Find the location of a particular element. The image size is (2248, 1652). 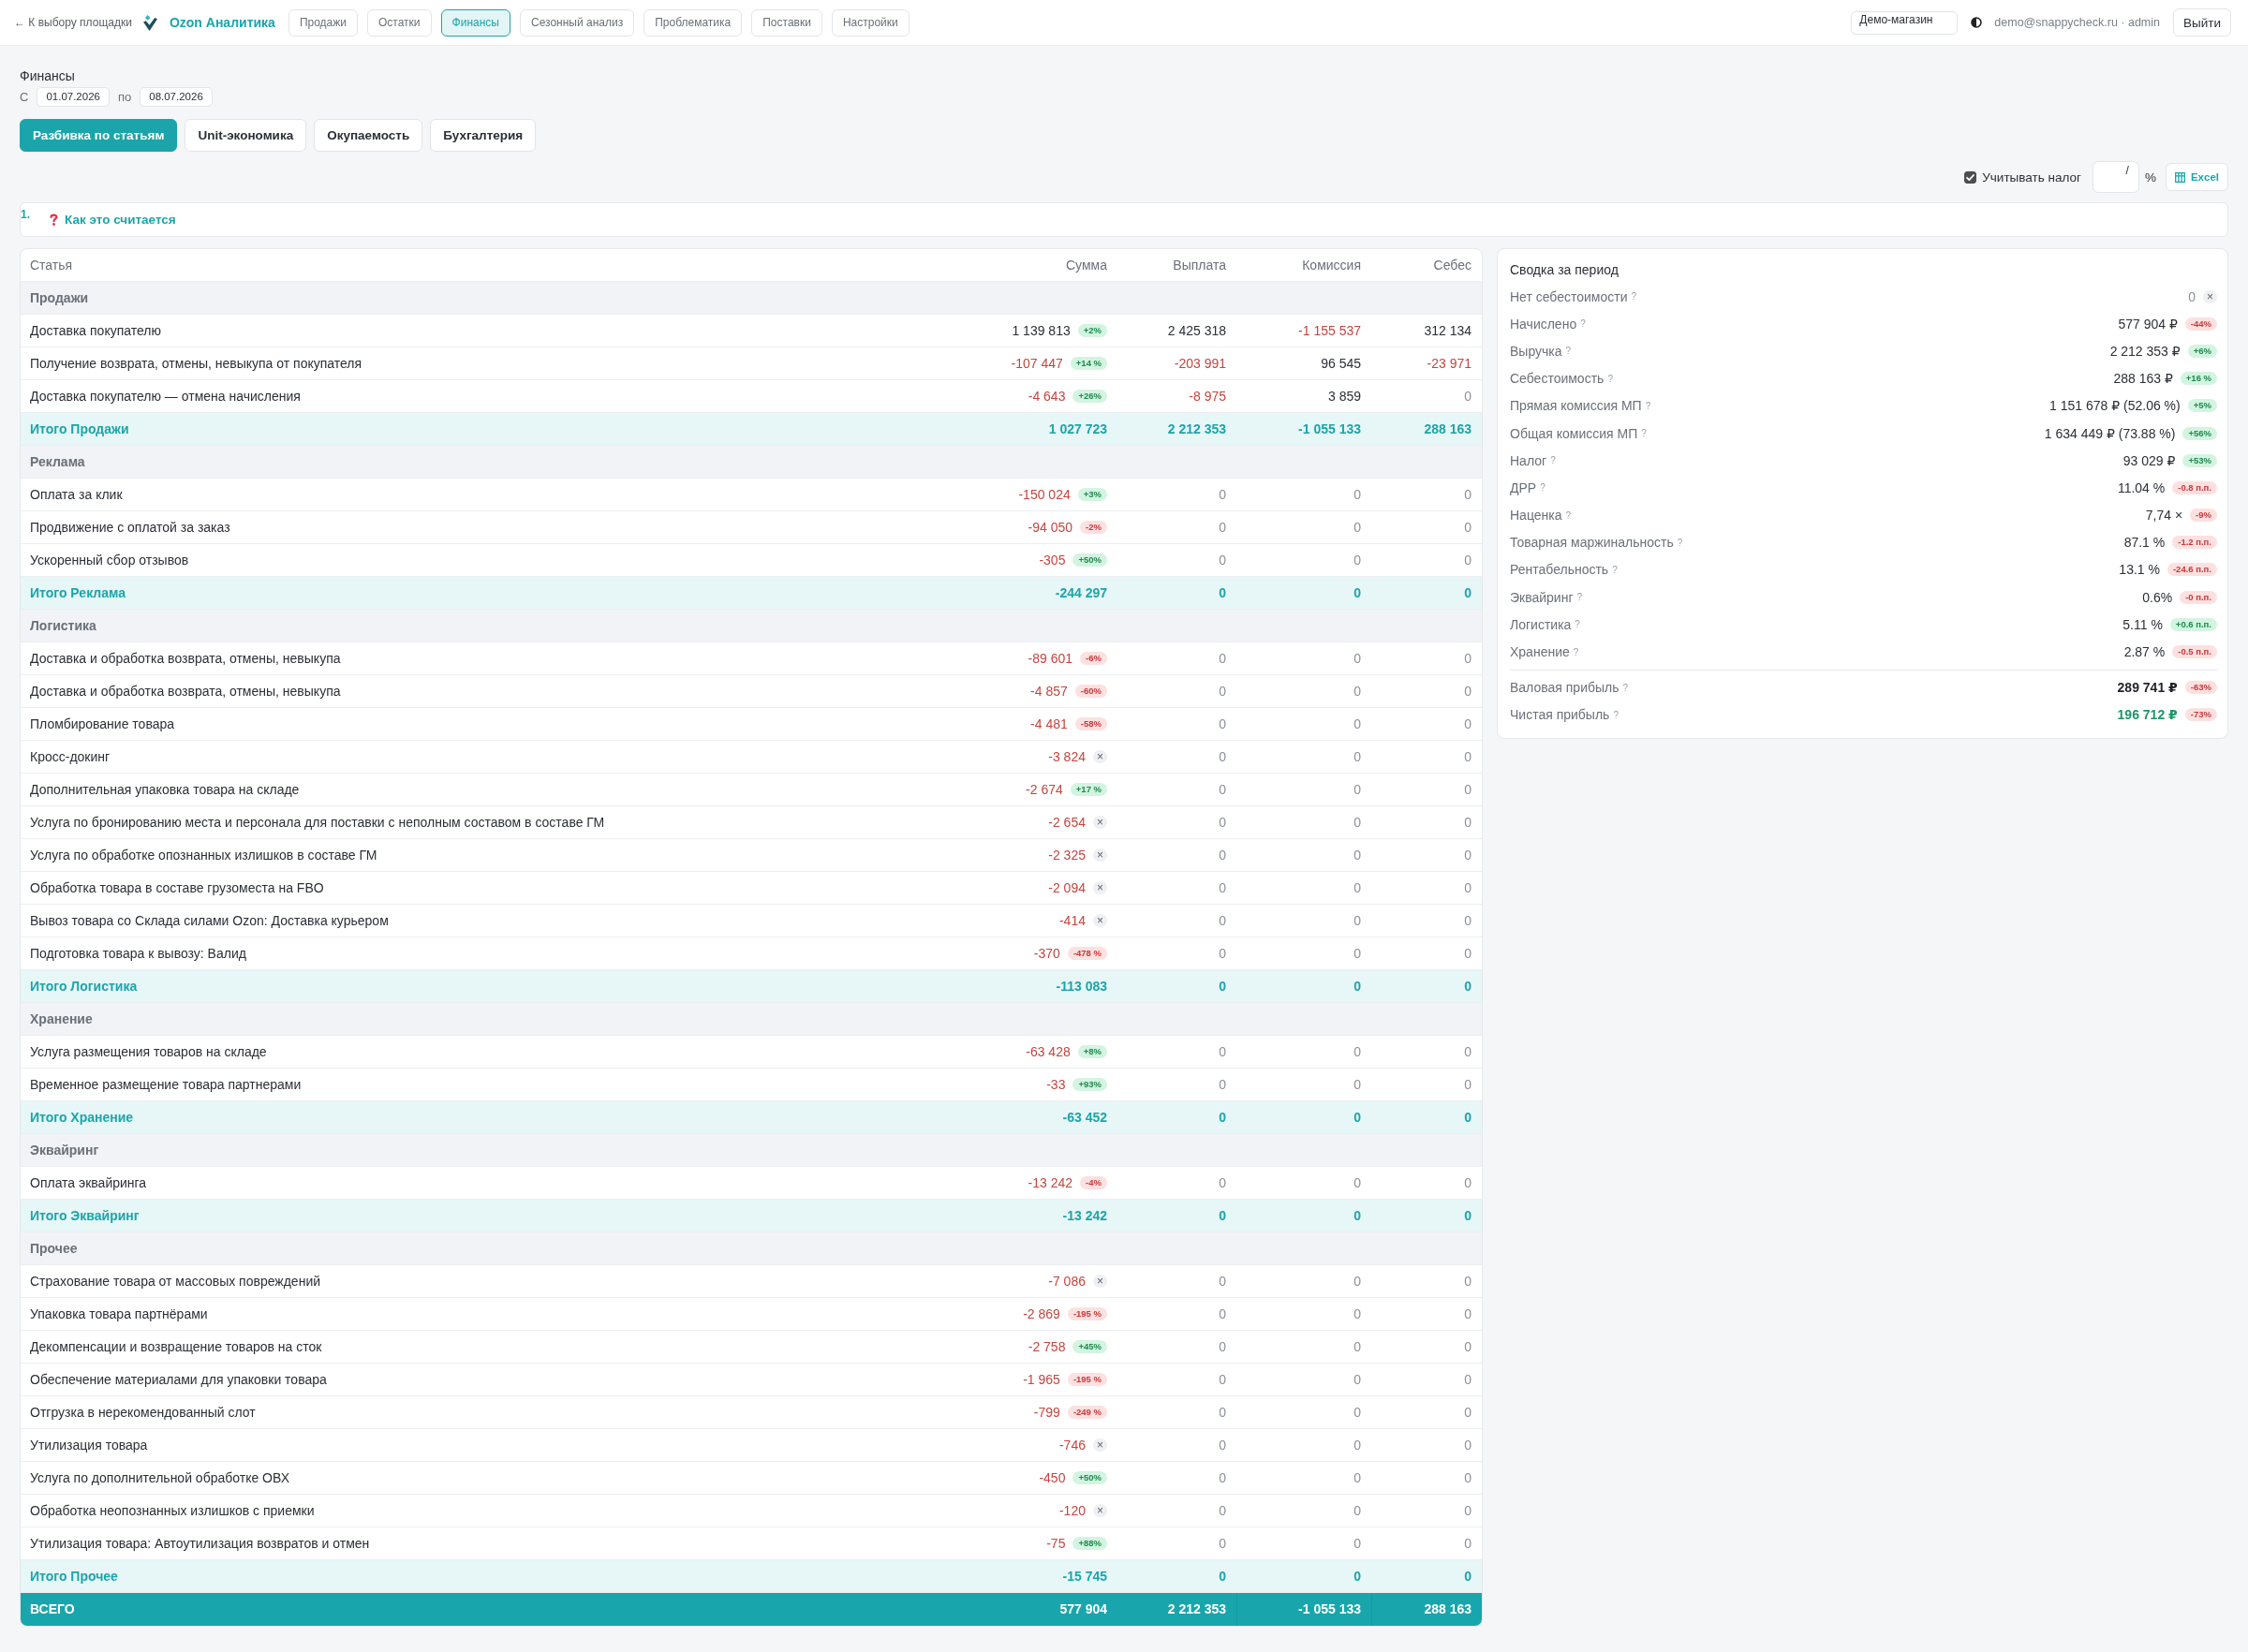

change-badge: -1.2 п.п. is located at coordinates (2194, 543).